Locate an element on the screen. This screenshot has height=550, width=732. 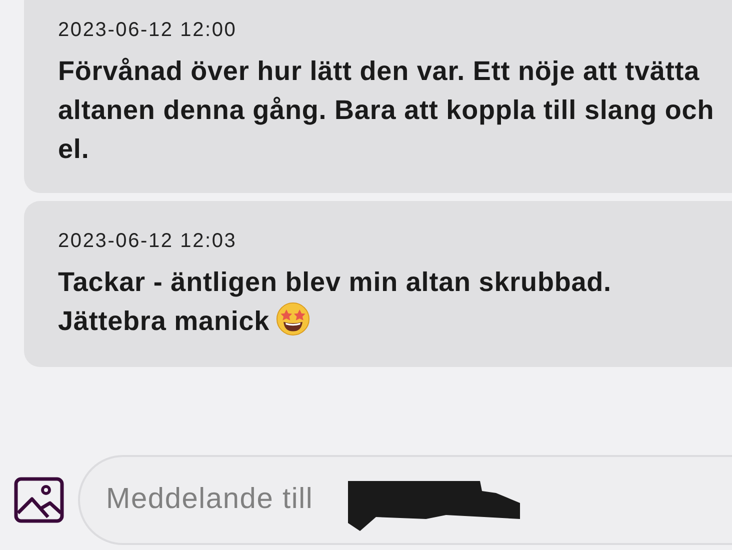
message-text: Tackar - äntligen blev min altan skrubbad. Jättebra manick is located at coordinates (335, 301).